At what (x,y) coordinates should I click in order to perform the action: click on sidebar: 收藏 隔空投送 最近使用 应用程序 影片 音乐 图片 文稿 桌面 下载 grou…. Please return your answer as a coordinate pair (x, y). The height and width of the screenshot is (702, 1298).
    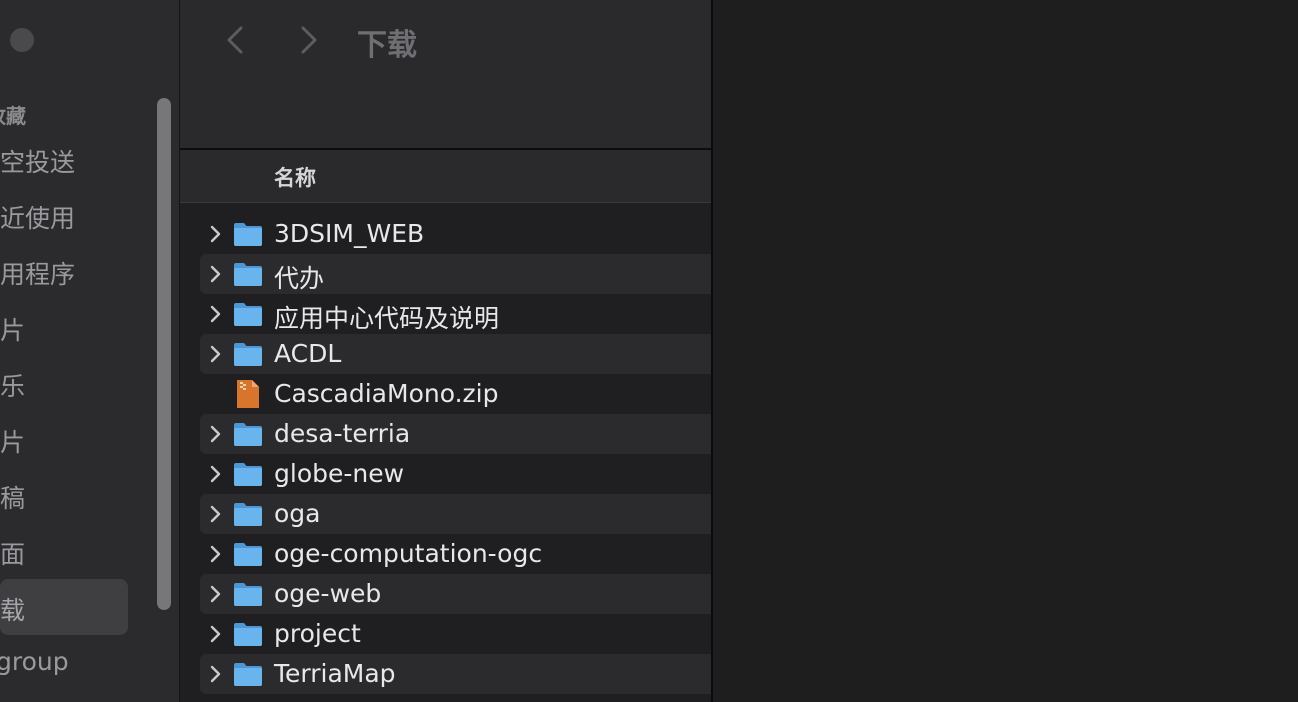
    Looking at the image, I should click on (90, 351).